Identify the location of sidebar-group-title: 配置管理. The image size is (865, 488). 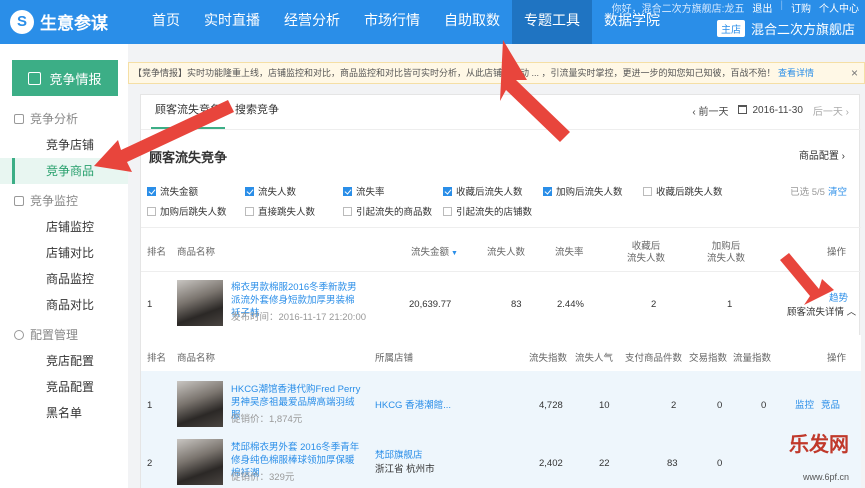
(64, 335).